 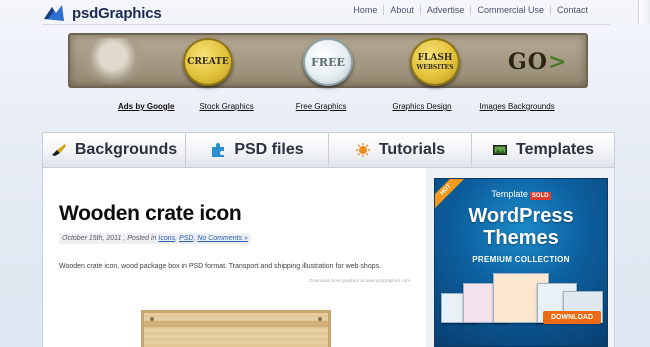 What do you see at coordinates (521, 238) in the screenshot?
I see `ad-headline-line2: Themes` at bounding box center [521, 238].